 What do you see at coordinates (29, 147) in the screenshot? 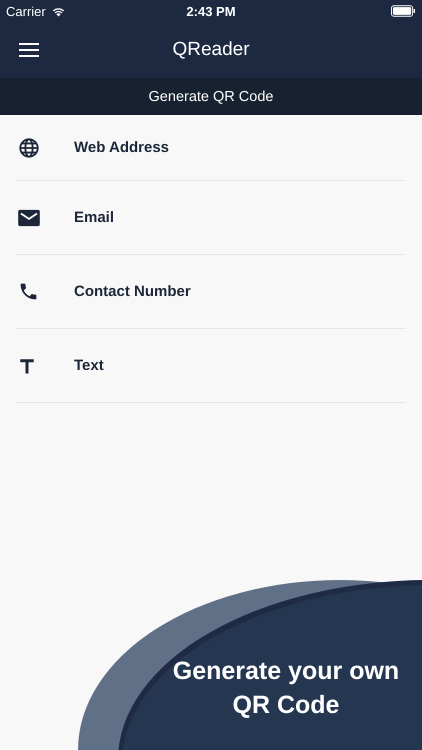
I see `globe-icon` at bounding box center [29, 147].